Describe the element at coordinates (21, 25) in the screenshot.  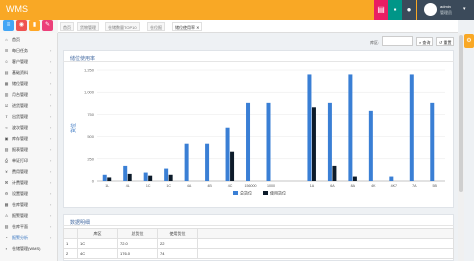
I see `user-icon: ◉` at that location.